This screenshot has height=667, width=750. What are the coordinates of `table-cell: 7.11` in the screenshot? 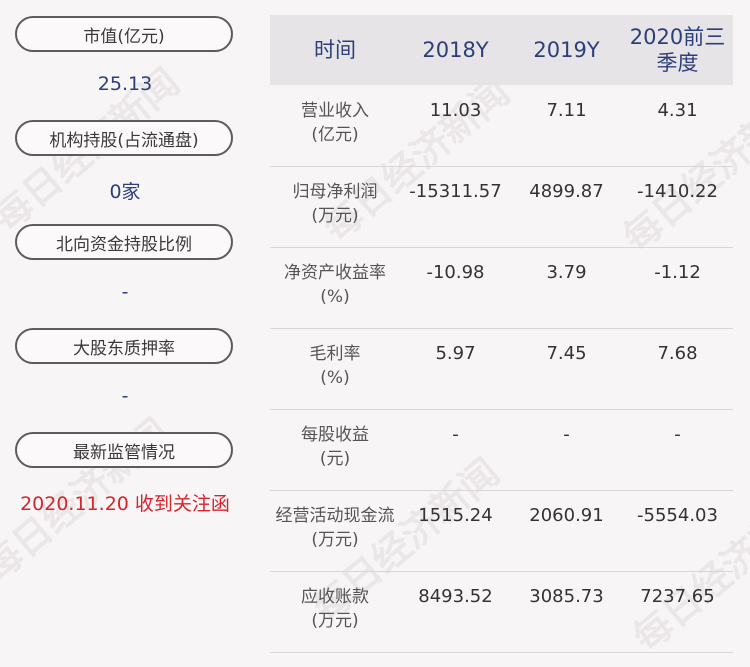 It's located at (566, 110).